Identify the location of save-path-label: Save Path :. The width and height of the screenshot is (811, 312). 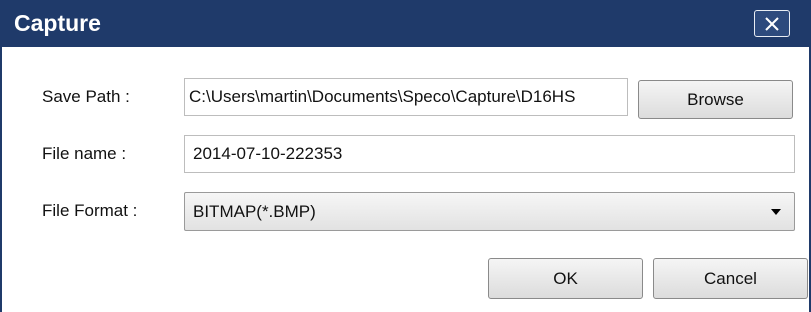
(86, 96).